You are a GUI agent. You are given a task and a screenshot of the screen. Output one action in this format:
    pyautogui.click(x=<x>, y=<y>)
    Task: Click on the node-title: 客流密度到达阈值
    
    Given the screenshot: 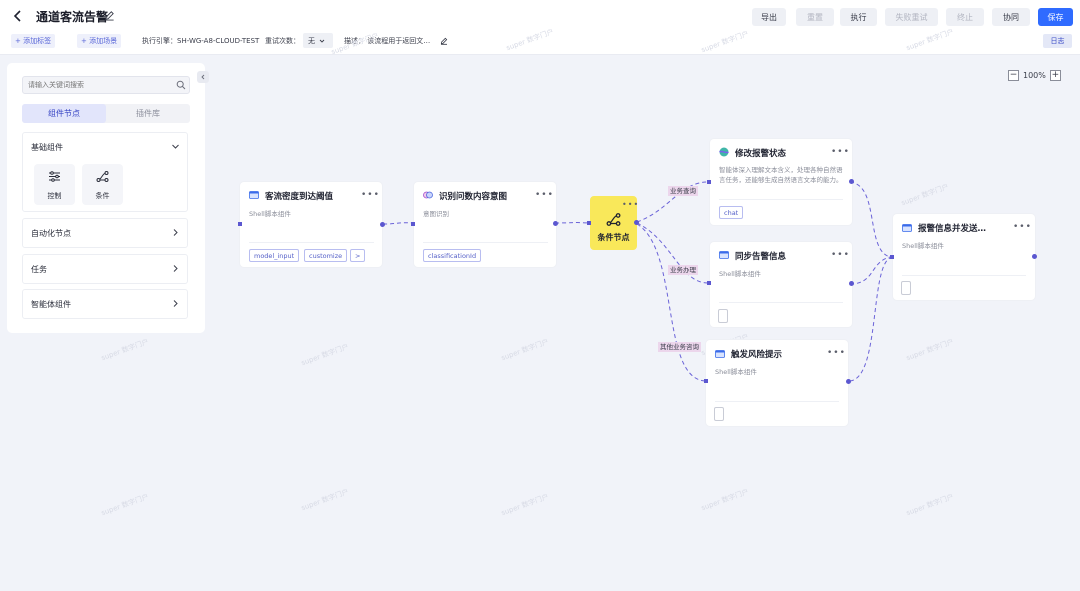 What is the action you would take?
    pyautogui.click(x=299, y=197)
    